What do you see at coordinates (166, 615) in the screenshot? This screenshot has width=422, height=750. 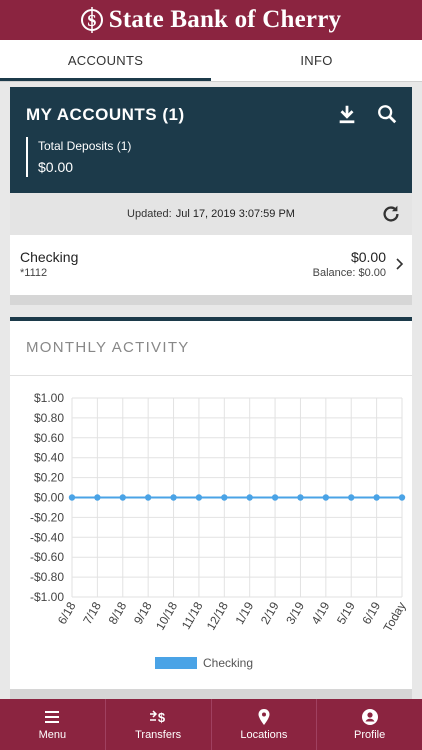 I see `x-tick-label: 10/18` at bounding box center [166, 615].